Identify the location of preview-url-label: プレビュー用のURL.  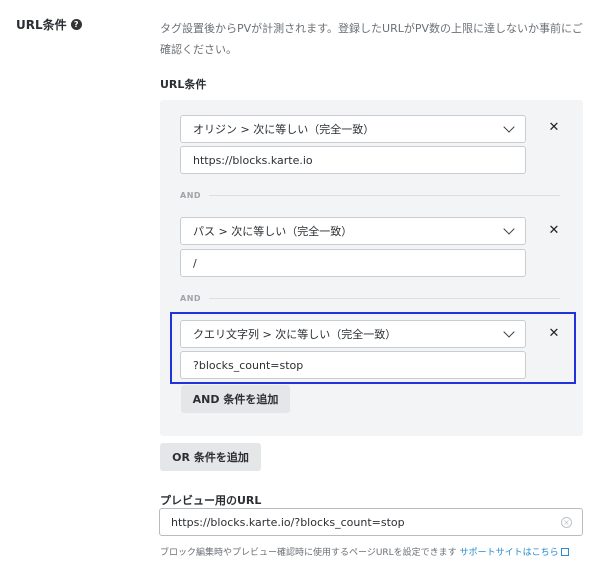
(211, 500).